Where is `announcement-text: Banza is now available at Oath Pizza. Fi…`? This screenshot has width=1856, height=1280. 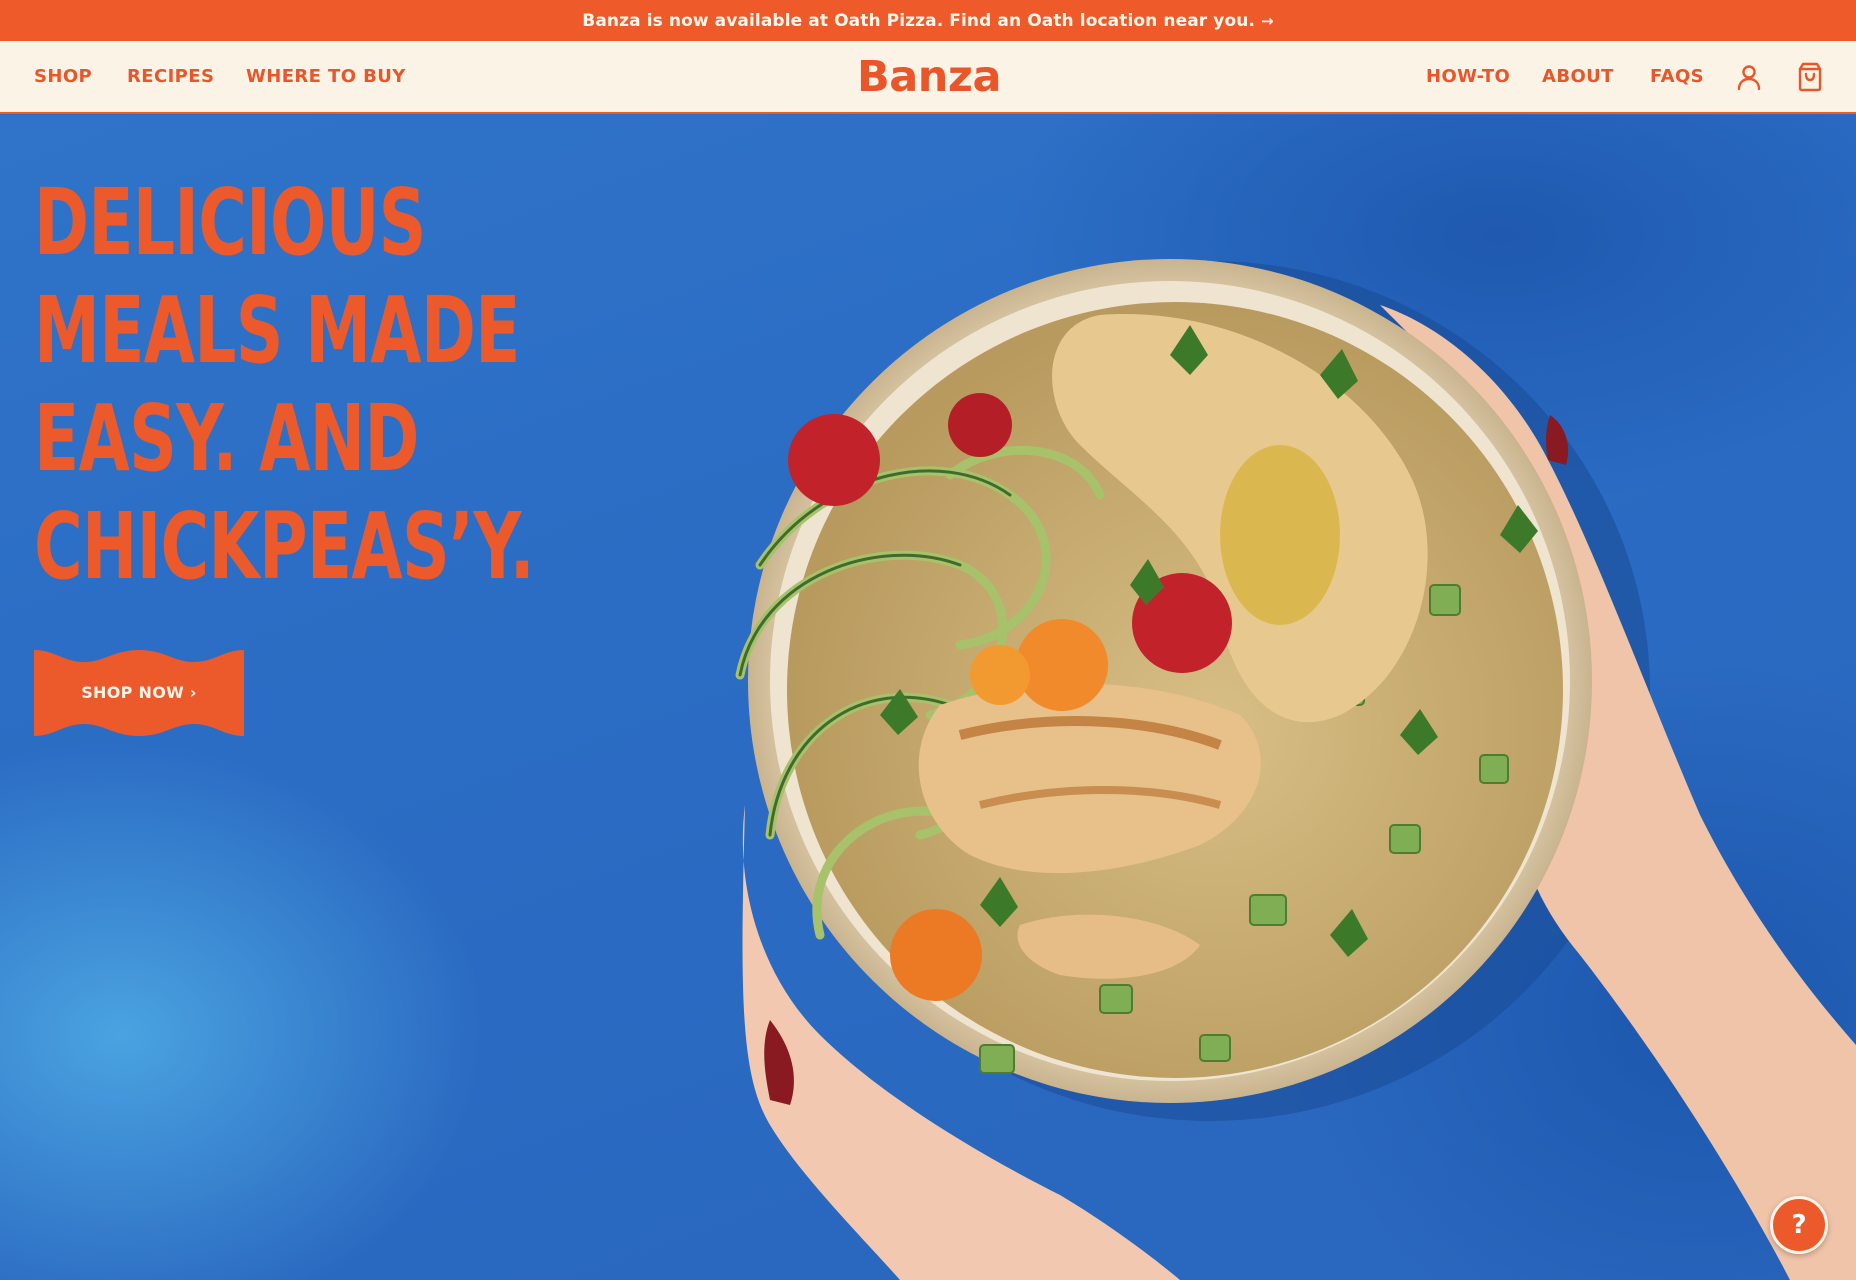
announcement-text: Banza is now available at Oath Pizza. Fi… is located at coordinates (919, 20).